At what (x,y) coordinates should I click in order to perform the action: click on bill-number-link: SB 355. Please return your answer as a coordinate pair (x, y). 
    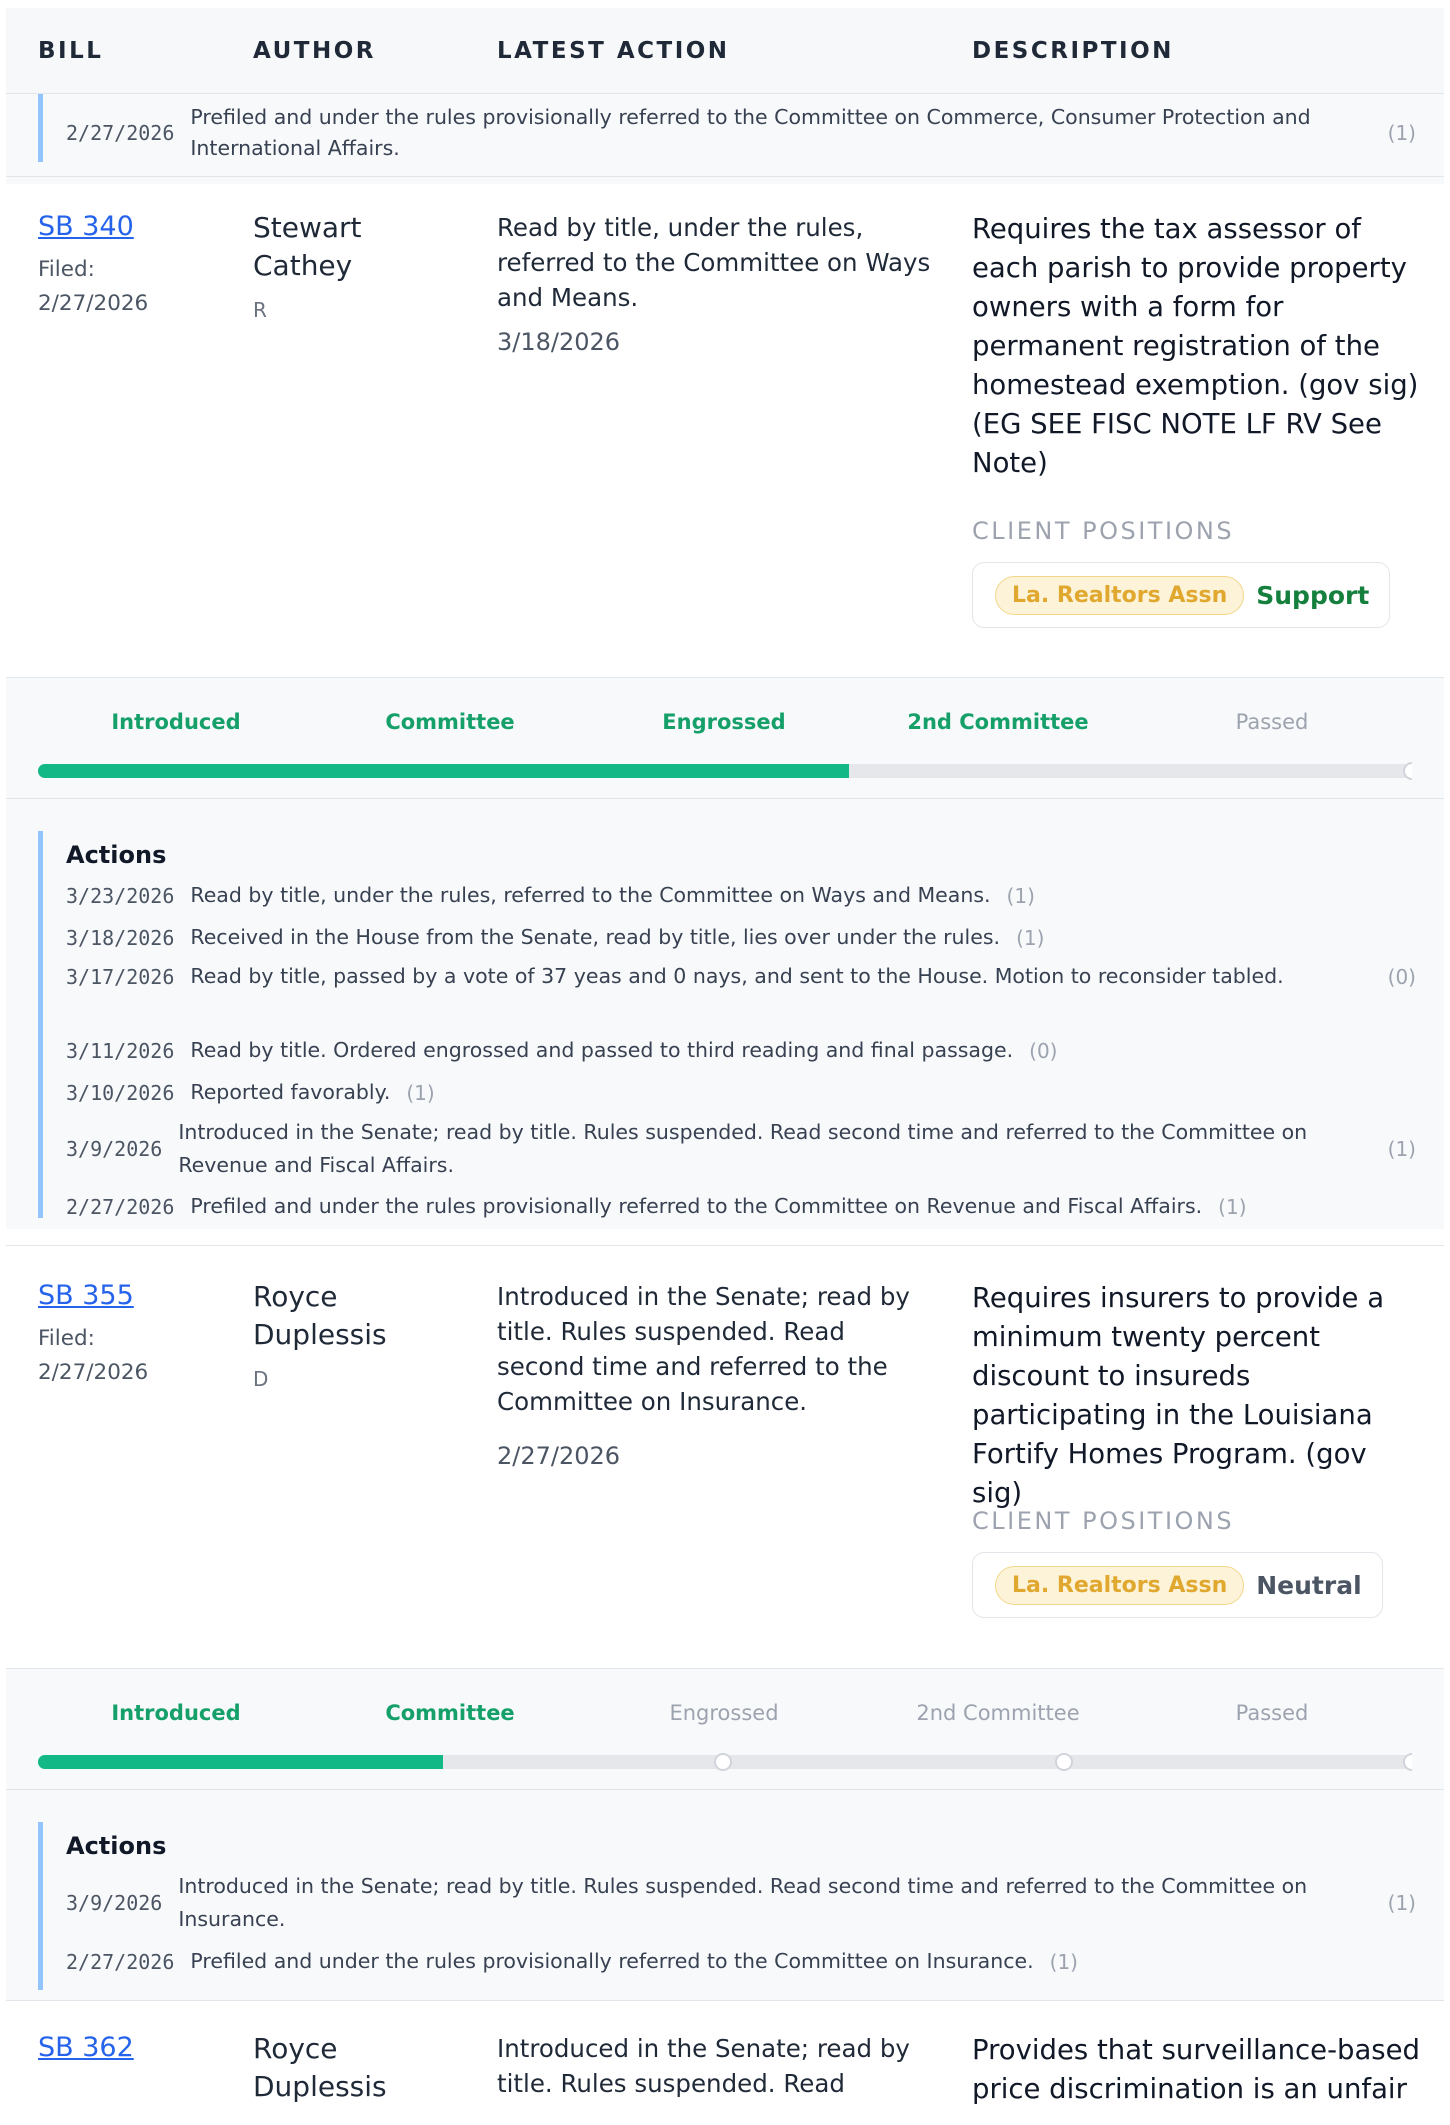
    Looking at the image, I should click on (86, 1295).